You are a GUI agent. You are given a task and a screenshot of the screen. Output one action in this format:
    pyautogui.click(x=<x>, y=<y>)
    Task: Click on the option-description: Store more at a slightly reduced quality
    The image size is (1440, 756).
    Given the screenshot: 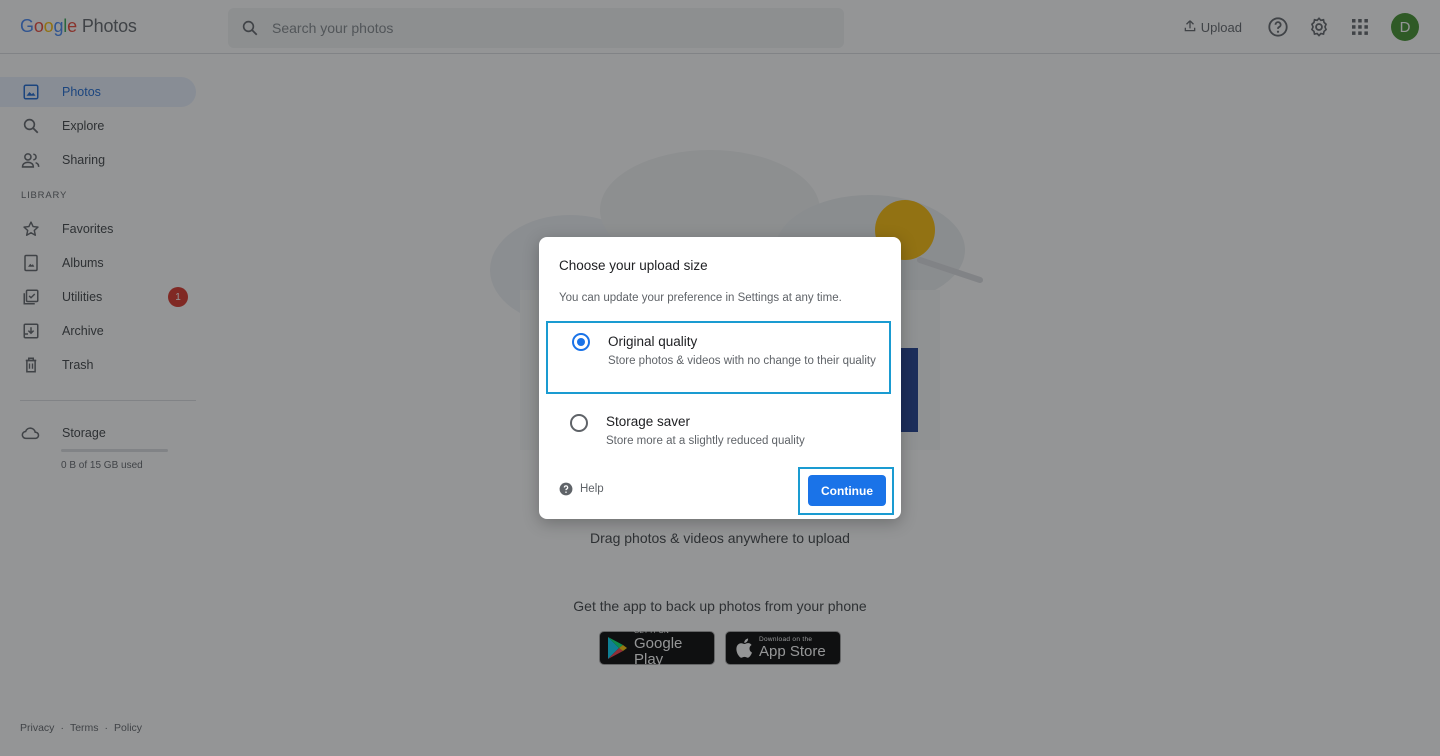 What is the action you would take?
    pyautogui.click(x=705, y=441)
    